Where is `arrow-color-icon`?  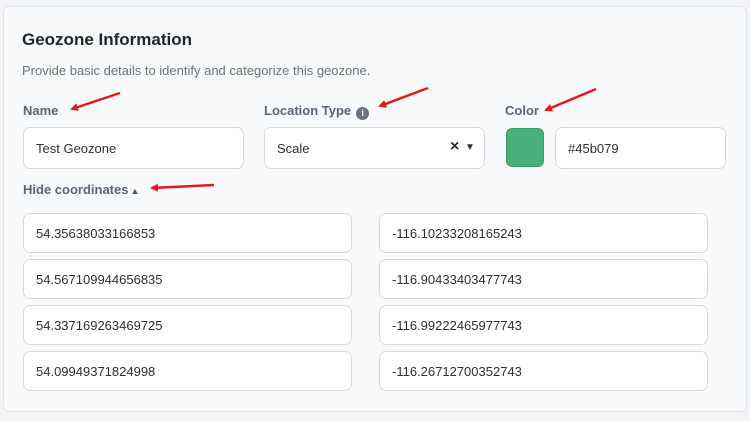
arrow-color-icon is located at coordinates (570, 99).